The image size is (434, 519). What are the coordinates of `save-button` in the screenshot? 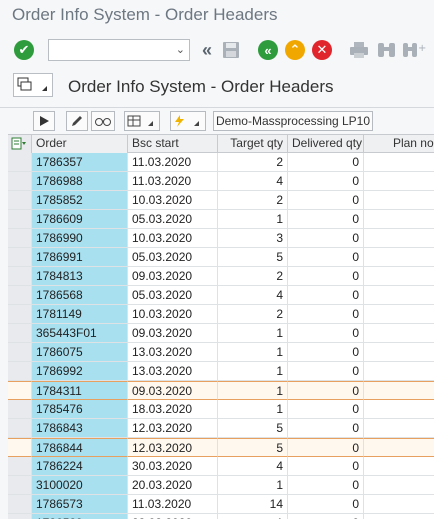 It's located at (231, 50).